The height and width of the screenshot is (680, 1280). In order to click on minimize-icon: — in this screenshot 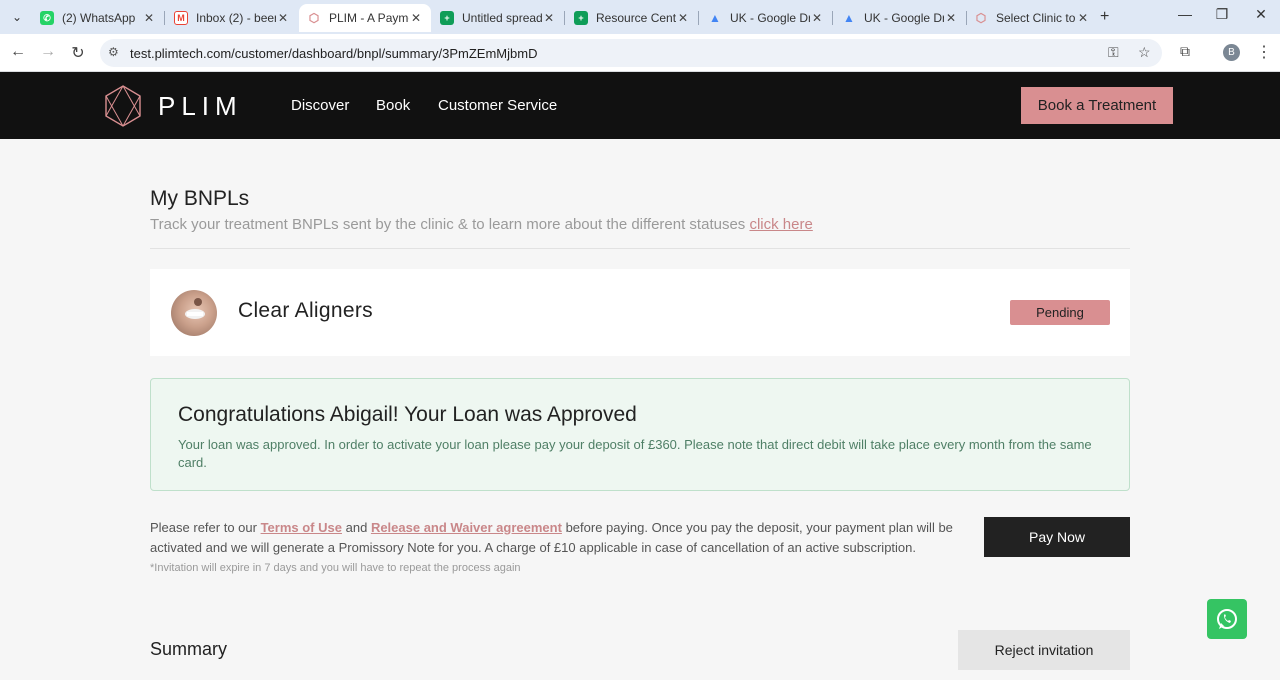, I will do `click(1185, 14)`.